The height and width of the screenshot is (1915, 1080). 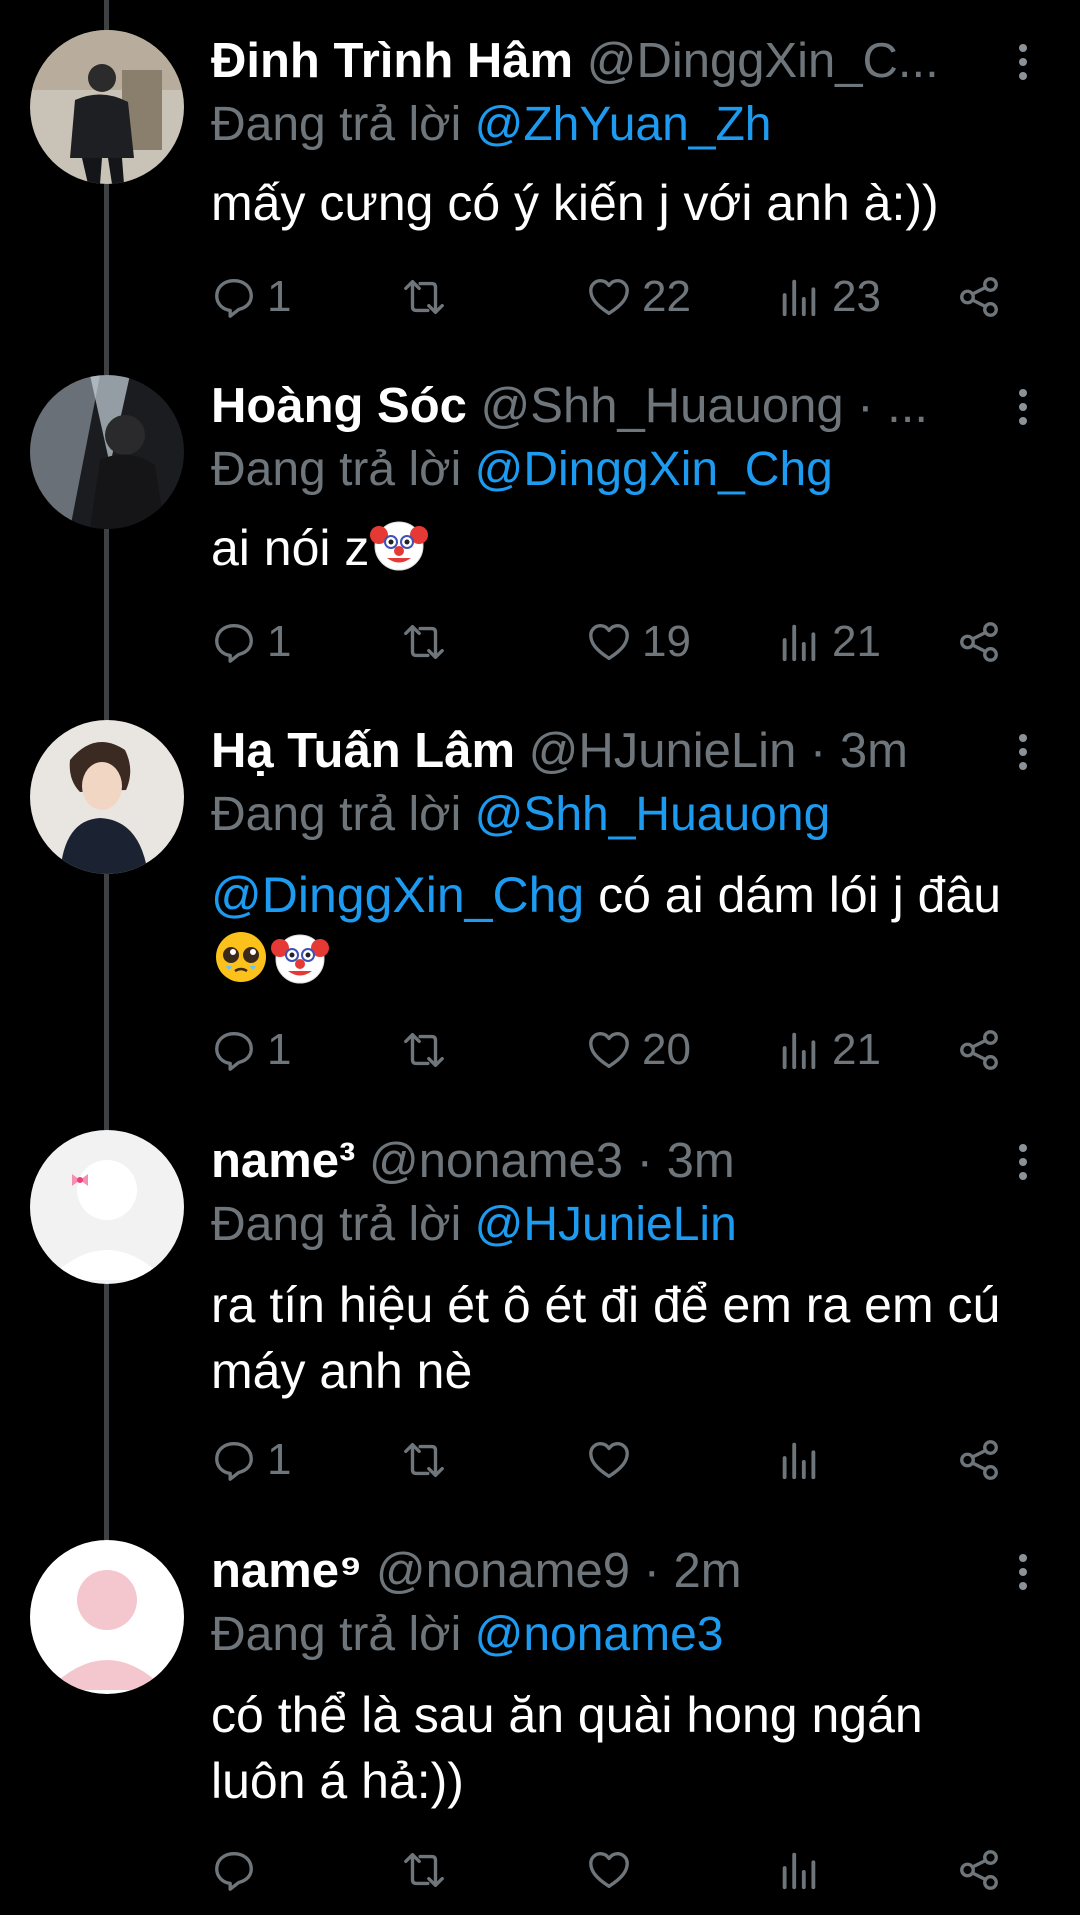 What do you see at coordinates (645, 1870) in the screenshot?
I see `tweet-actions` at bounding box center [645, 1870].